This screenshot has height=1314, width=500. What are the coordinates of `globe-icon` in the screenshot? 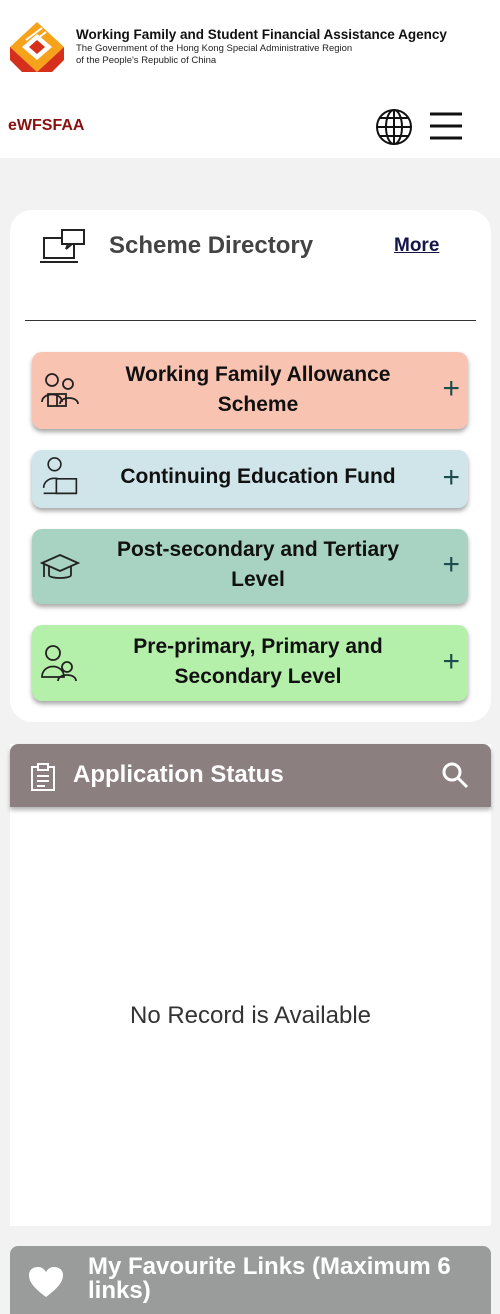 It's located at (394, 127).